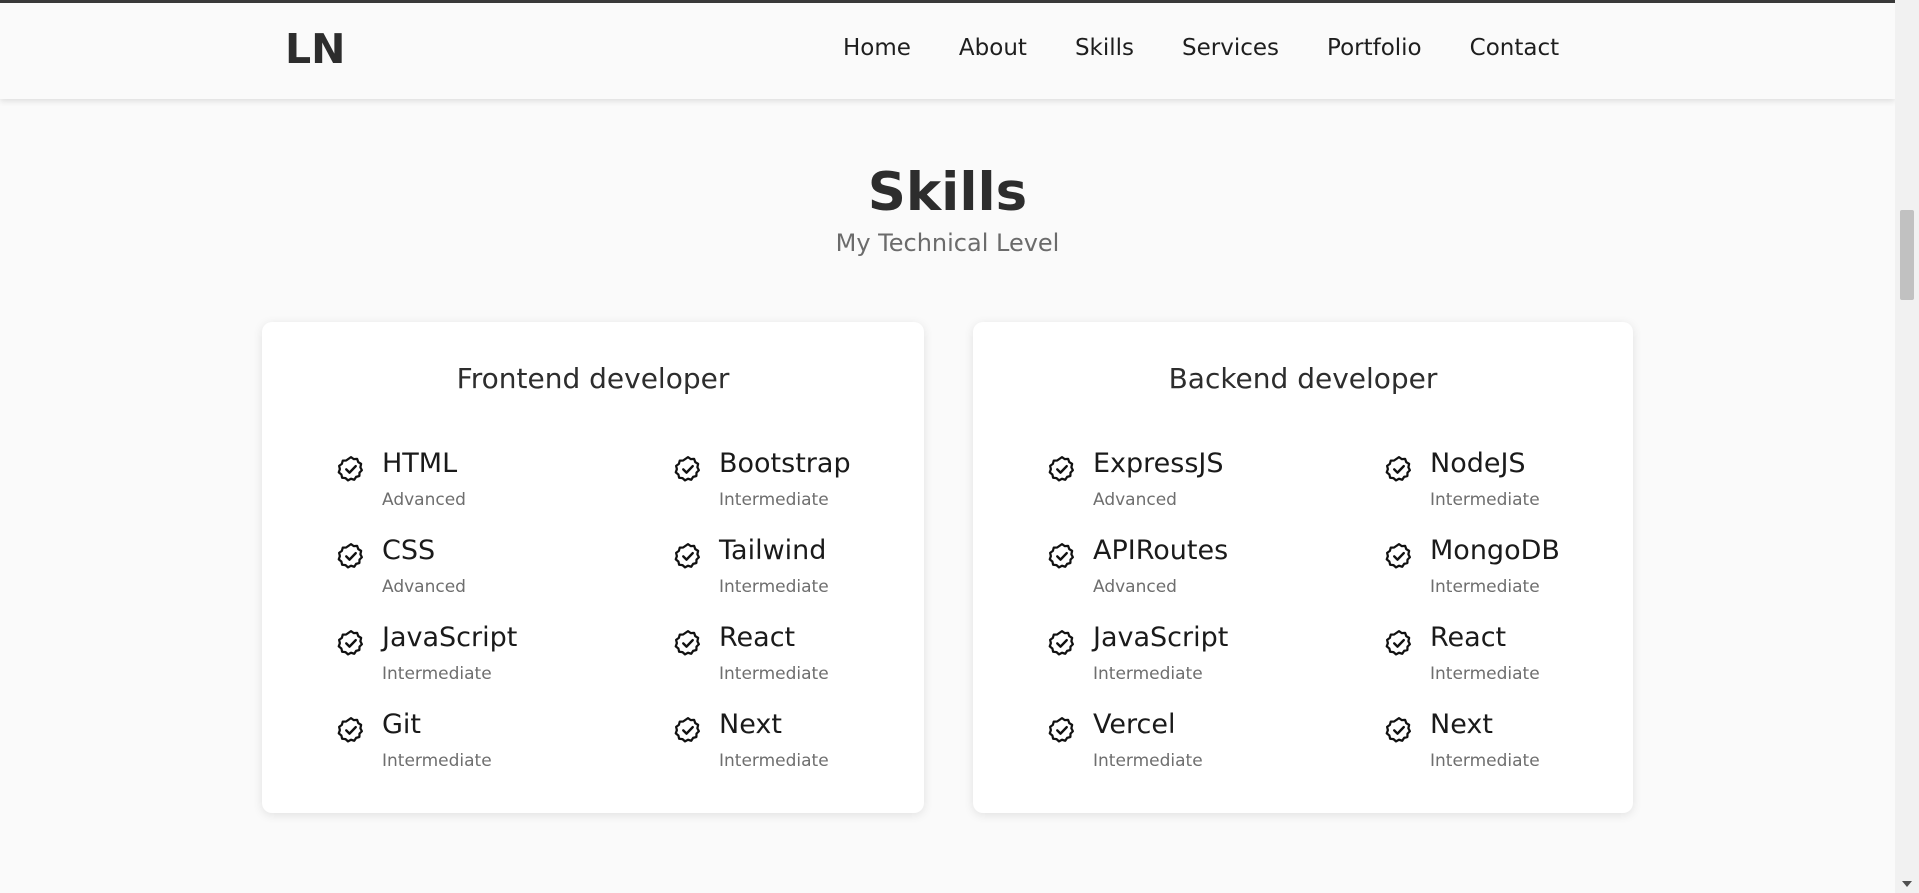 Image resolution: width=1919 pixels, height=893 pixels. What do you see at coordinates (1907, 255) in the screenshot?
I see `scrollbar-thumb` at bounding box center [1907, 255].